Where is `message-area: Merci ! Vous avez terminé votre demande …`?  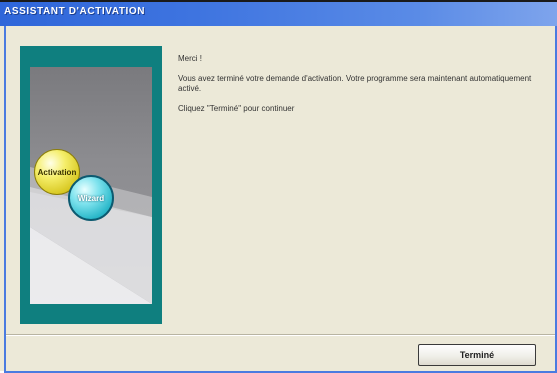
message-area: Merci ! Vous avez terminé votre demande … is located at coordinates (363, 89).